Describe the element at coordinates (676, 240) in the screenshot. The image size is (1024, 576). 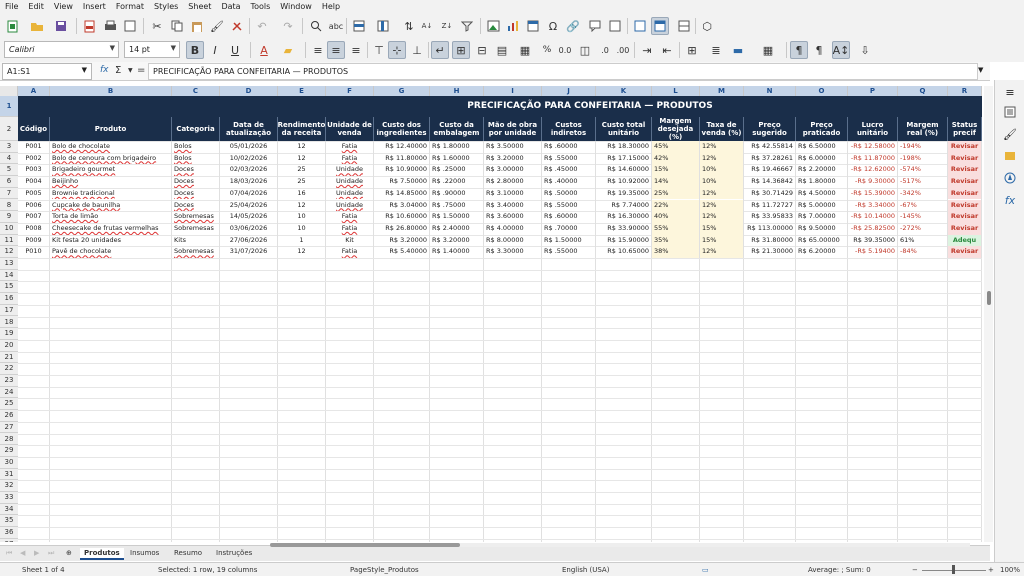
I see `table-cell: 35%` at that location.